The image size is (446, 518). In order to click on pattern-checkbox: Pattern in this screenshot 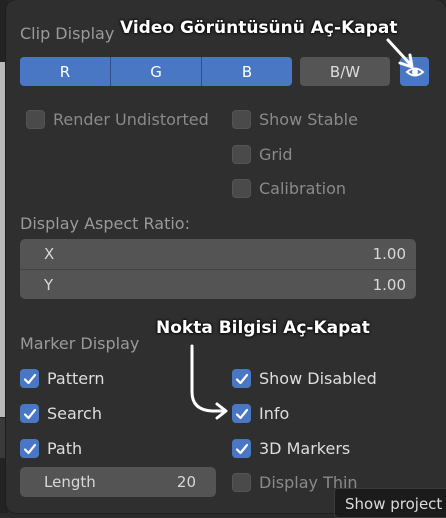, I will do `click(62, 378)`.